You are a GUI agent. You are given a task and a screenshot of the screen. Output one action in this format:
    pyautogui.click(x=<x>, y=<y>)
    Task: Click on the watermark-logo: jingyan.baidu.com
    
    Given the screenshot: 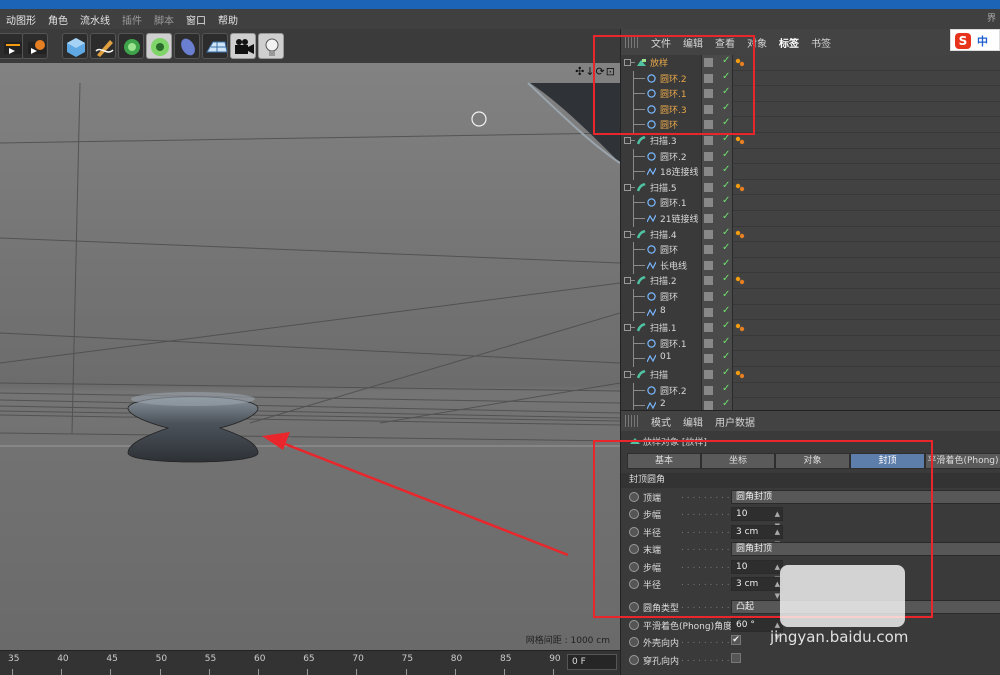 What is the action you would take?
    pyautogui.click(x=839, y=605)
    